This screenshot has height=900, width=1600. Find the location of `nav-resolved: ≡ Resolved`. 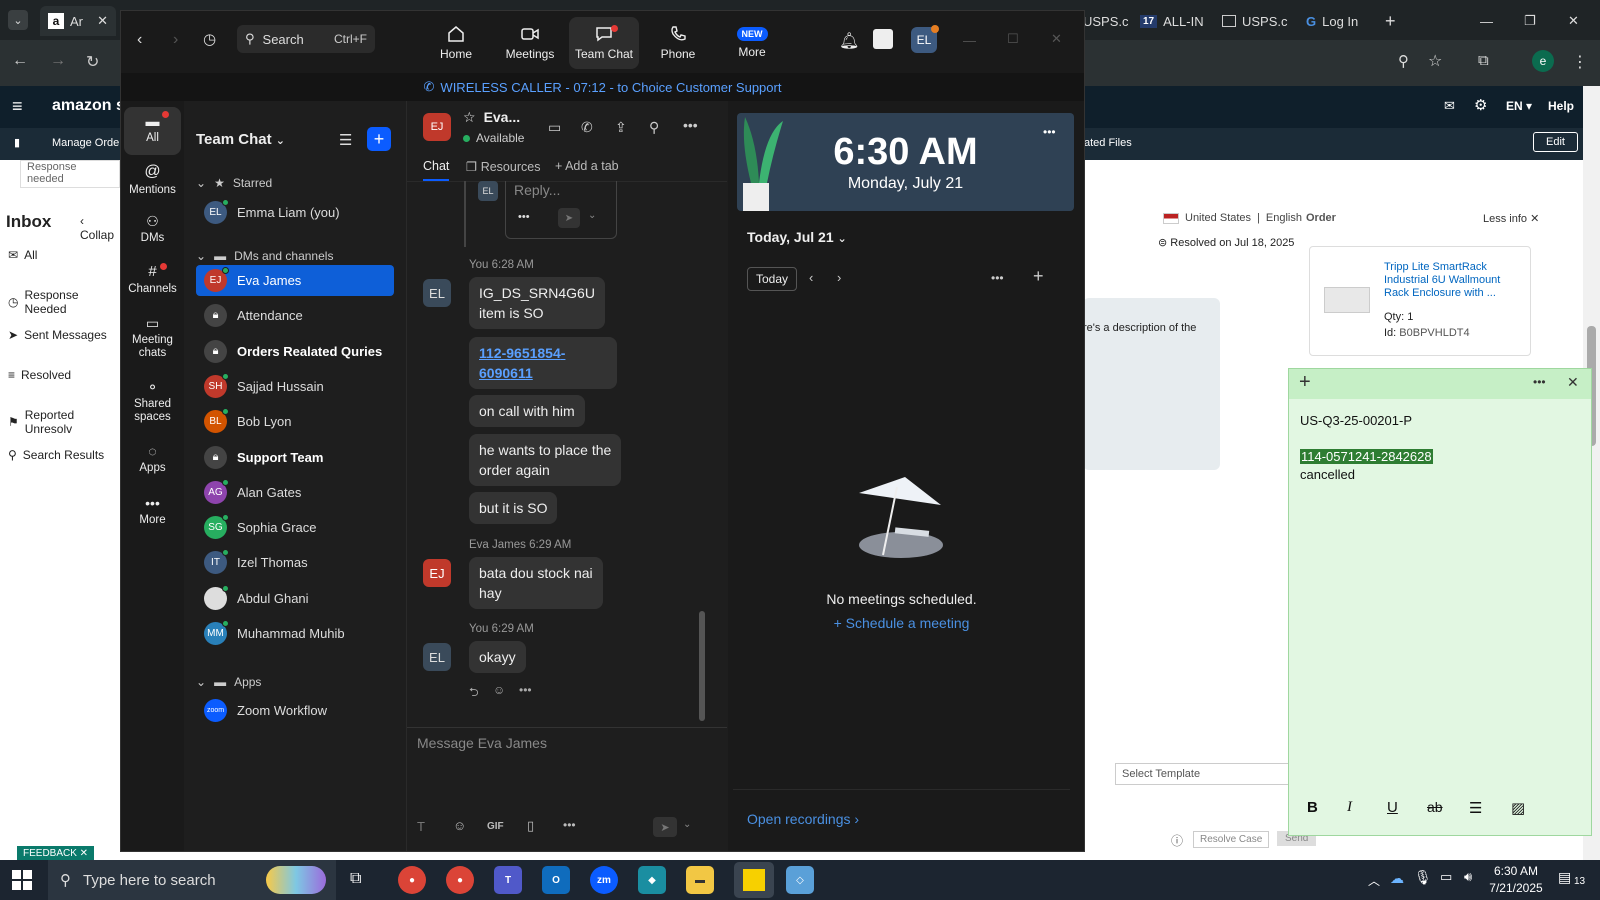

nav-resolved: ≡ Resolved is located at coordinates (39, 375).